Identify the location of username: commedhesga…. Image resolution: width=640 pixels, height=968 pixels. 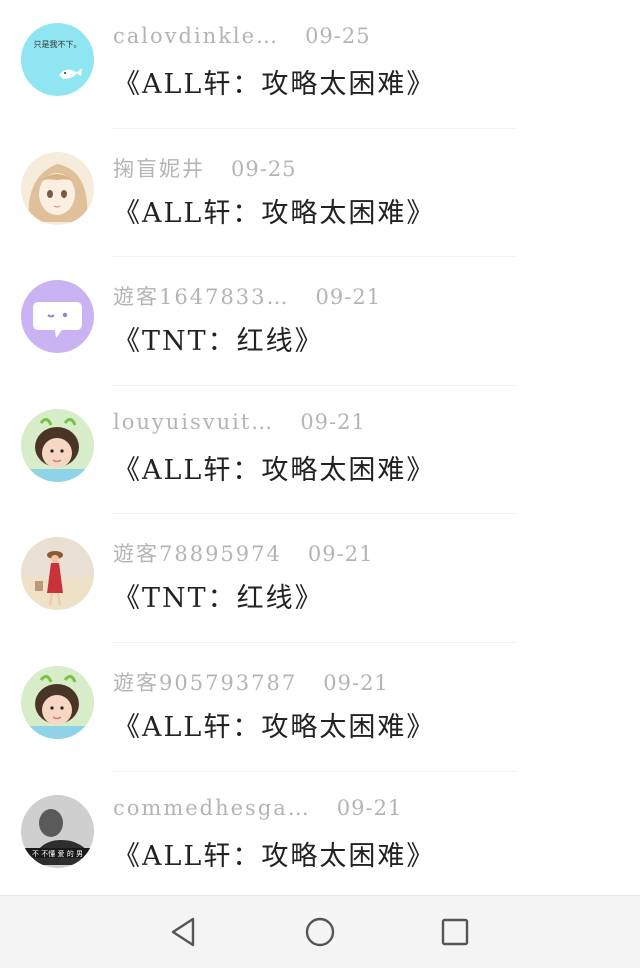
(212, 808).